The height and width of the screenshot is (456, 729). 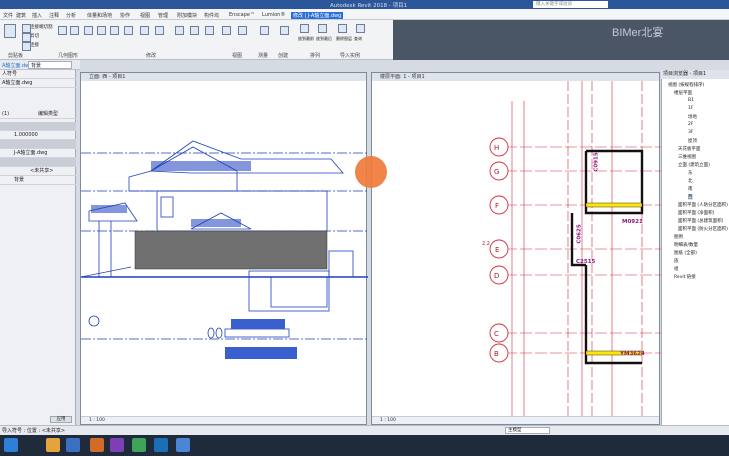 What do you see at coordinates (496, 172) in the screenshot?
I see `grid-head: G` at bounding box center [496, 172].